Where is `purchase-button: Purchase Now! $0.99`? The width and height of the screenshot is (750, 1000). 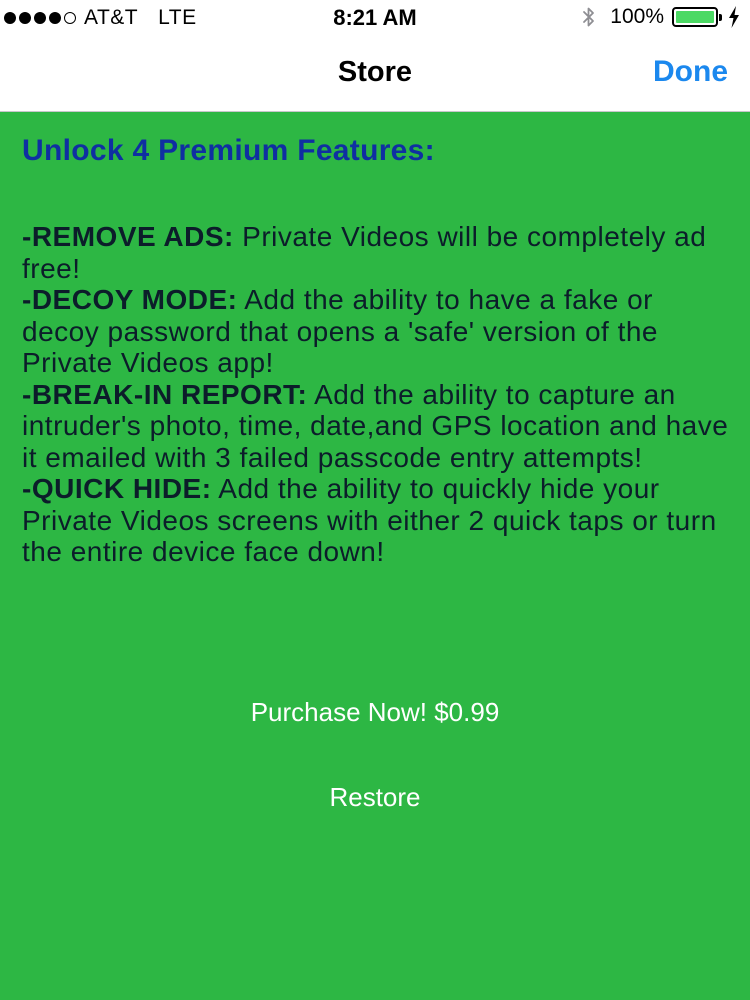 purchase-button: Purchase Now! $0.99 is located at coordinates (375, 712).